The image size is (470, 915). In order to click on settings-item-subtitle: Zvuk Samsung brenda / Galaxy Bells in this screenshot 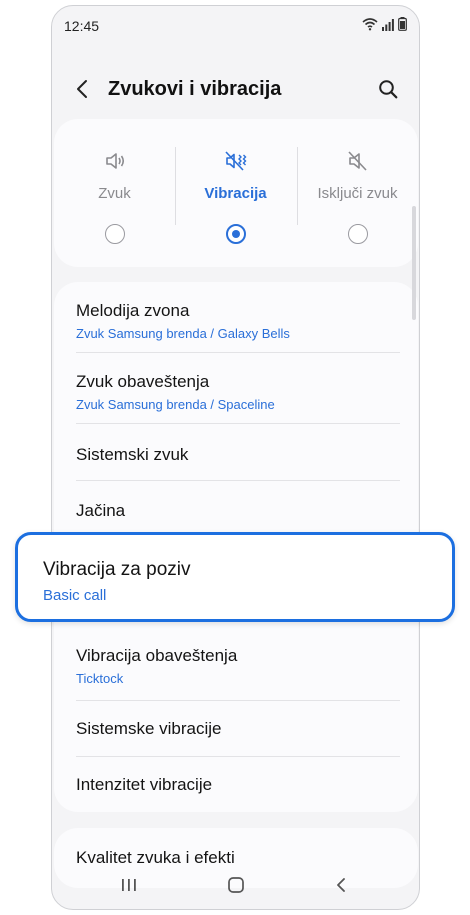, I will do `click(183, 333)`.